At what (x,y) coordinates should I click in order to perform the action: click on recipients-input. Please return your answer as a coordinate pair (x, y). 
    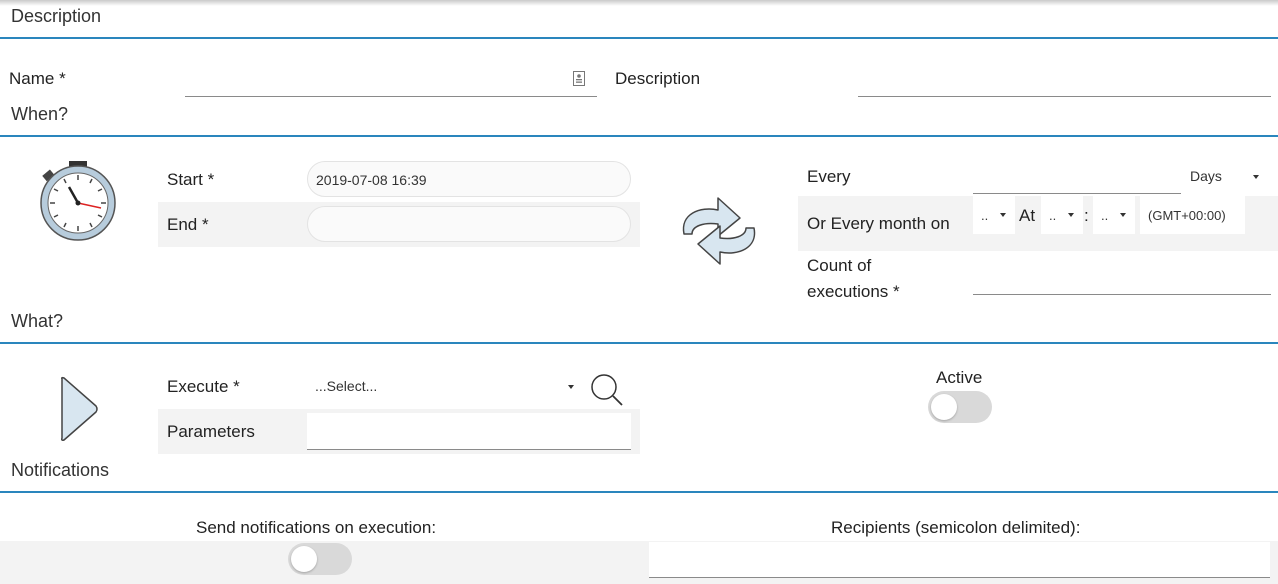
    Looking at the image, I should click on (959, 560).